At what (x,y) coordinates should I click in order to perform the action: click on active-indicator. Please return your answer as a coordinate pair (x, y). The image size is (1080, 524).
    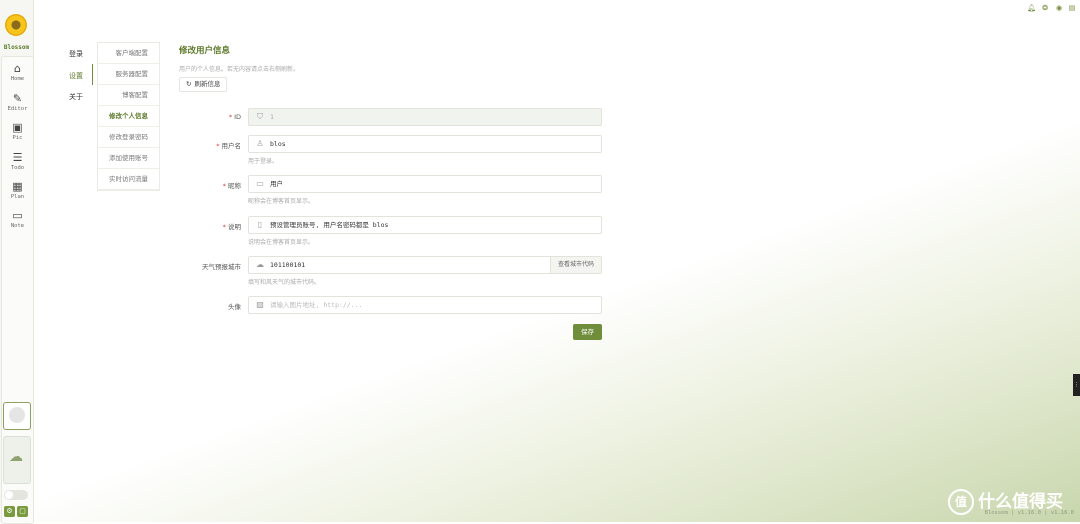
    Looking at the image, I should click on (92, 74).